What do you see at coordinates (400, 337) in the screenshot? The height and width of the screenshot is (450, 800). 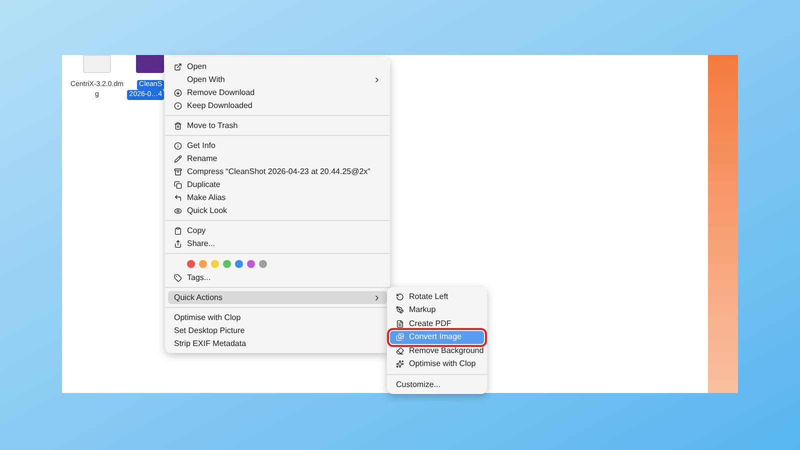 I see `images-icon` at bounding box center [400, 337].